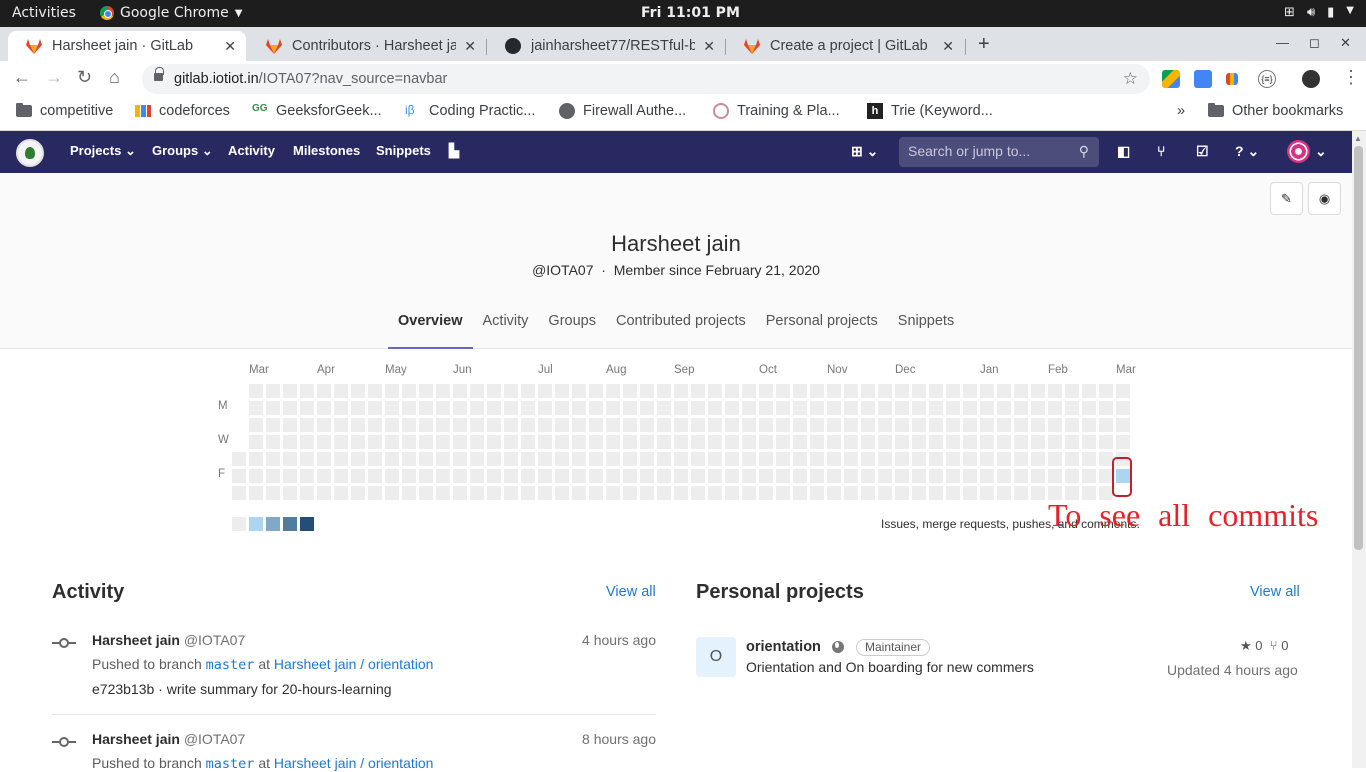 The width and height of the screenshot is (1366, 772). I want to click on bookmark-star-icon: ☆, so click(1130, 79).